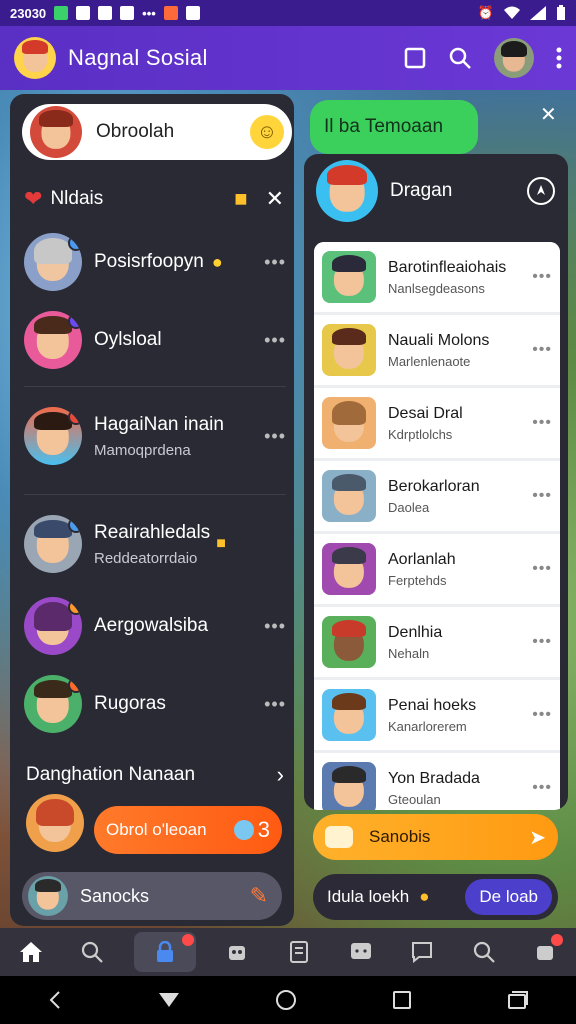 The image size is (576, 1024). I want to click on list-item: Rugoras •••, so click(155, 704).